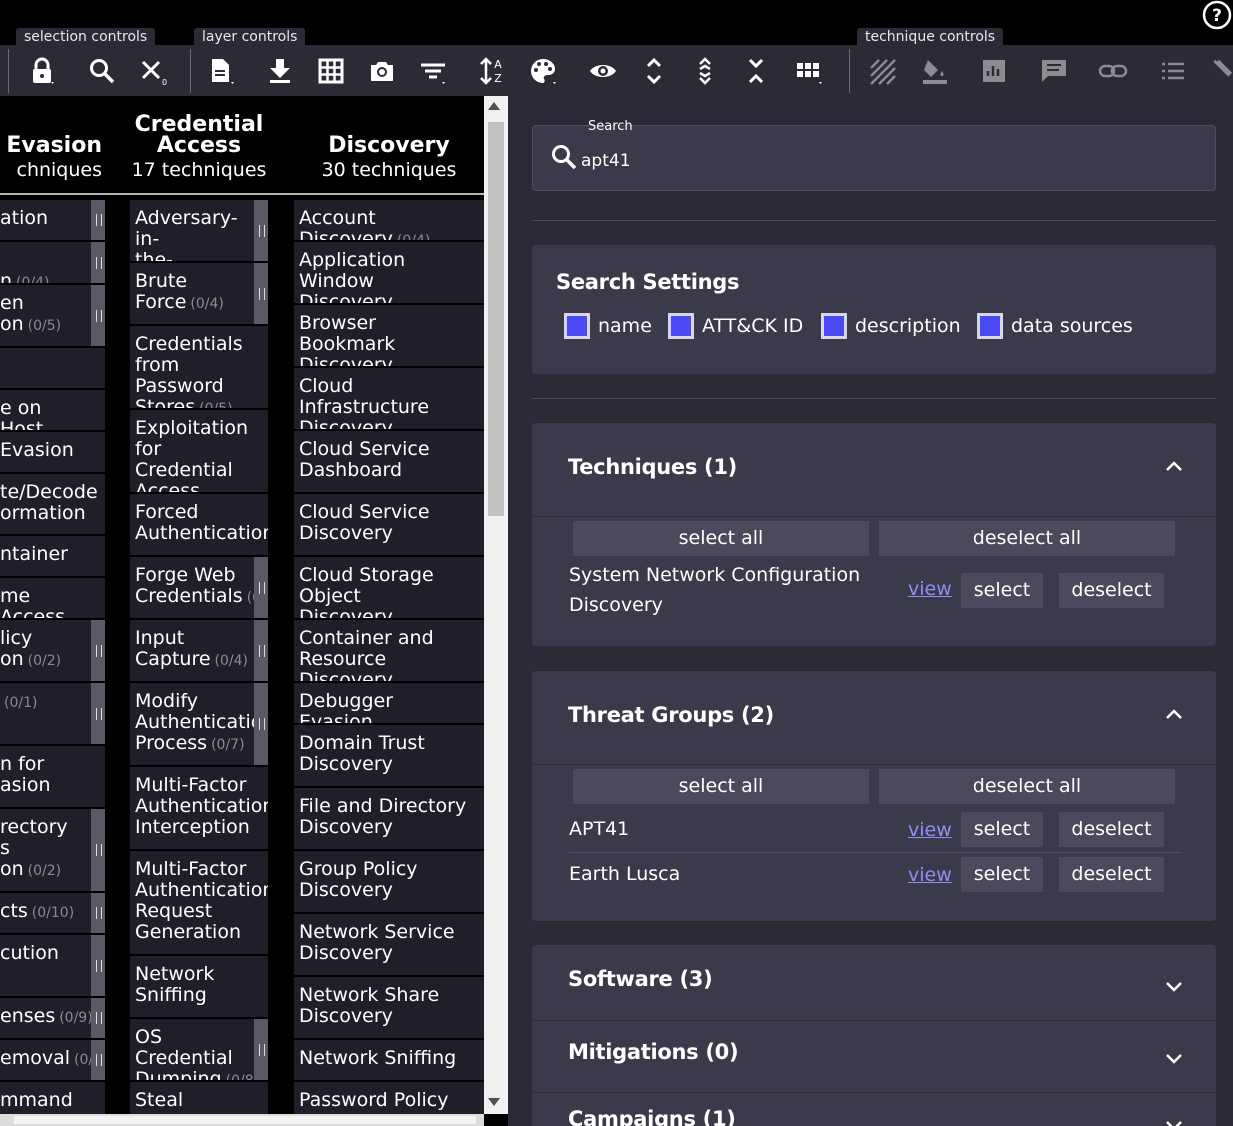  What do you see at coordinates (389, 273) in the screenshot?
I see `technique-cell: Application Window Discovery` at bounding box center [389, 273].